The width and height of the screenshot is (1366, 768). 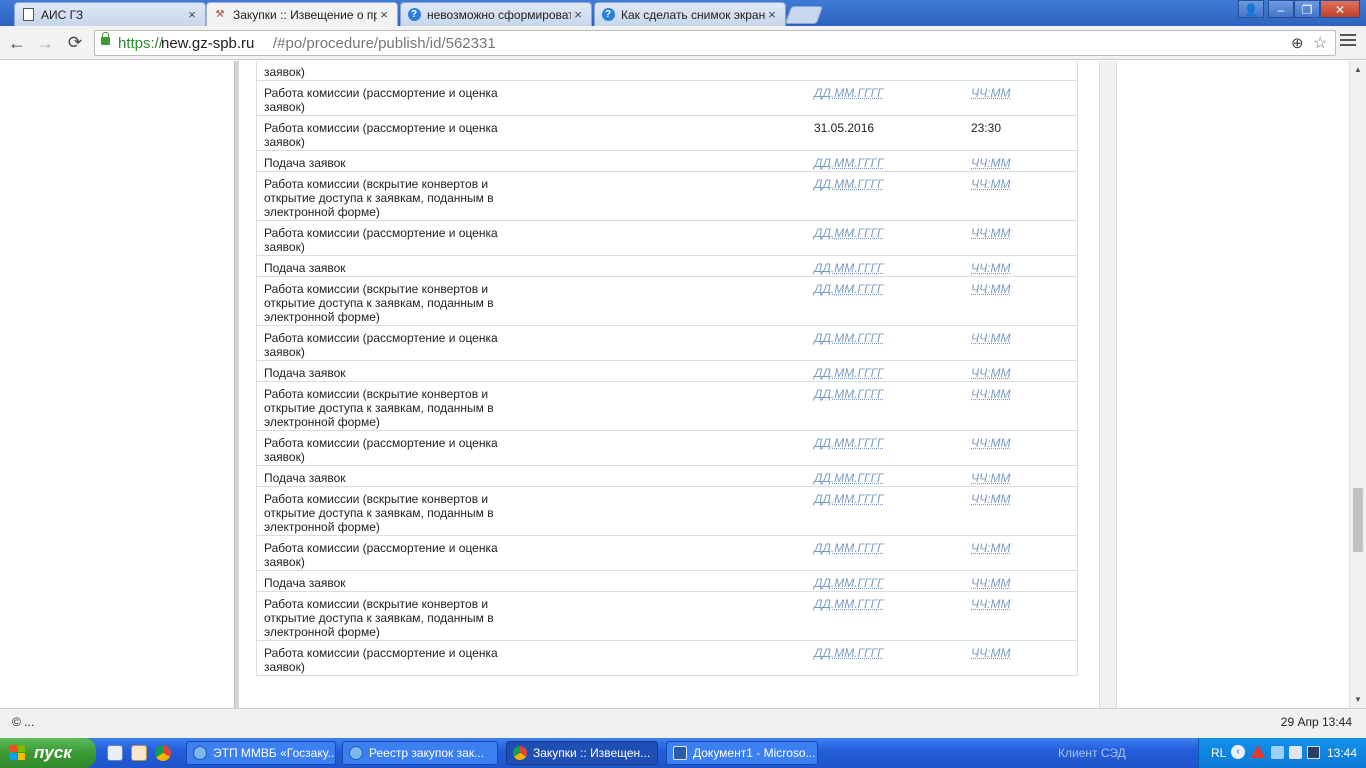 What do you see at coordinates (62, 14) in the screenshot?
I see `tab-title: АИС ГЗ` at bounding box center [62, 14].